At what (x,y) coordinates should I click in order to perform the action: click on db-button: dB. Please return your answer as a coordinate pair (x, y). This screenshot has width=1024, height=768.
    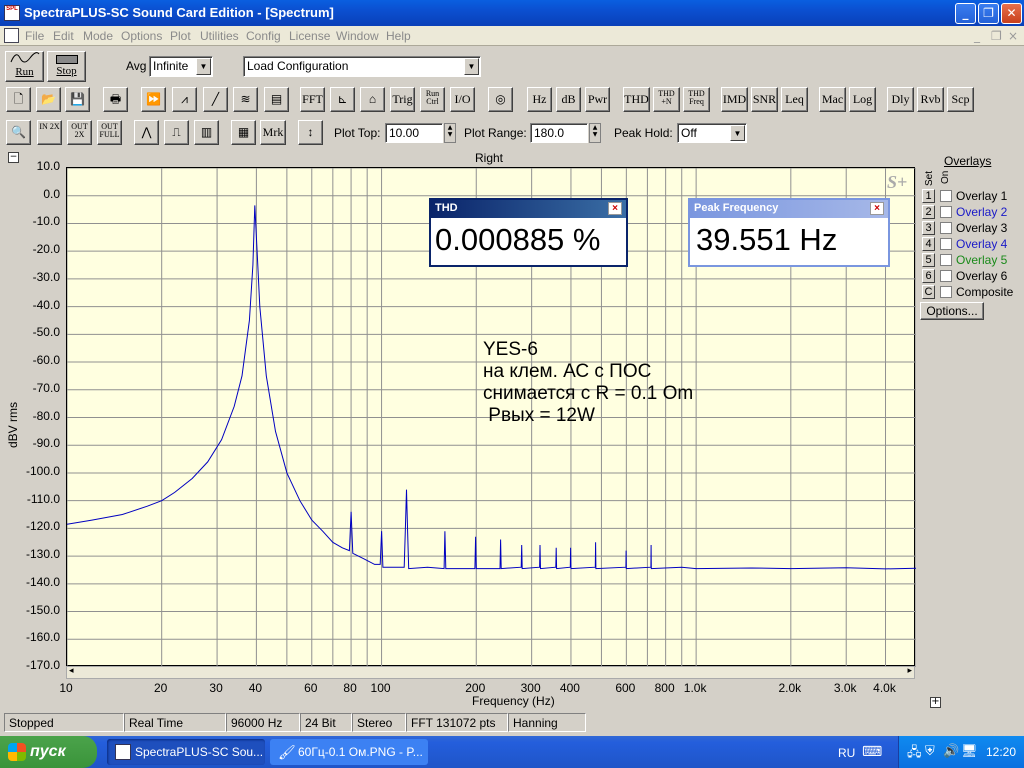
    Looking at the image, I should click on (568, 99).